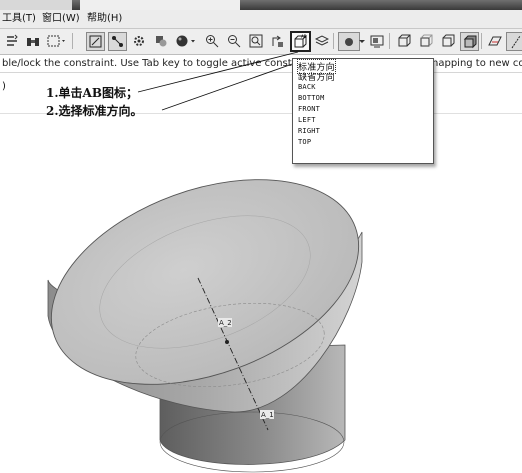 The height and width of the screenshot is (473, 522). I want to click on callout-step-2: 2.选择标准方向。, so click(94, 111).